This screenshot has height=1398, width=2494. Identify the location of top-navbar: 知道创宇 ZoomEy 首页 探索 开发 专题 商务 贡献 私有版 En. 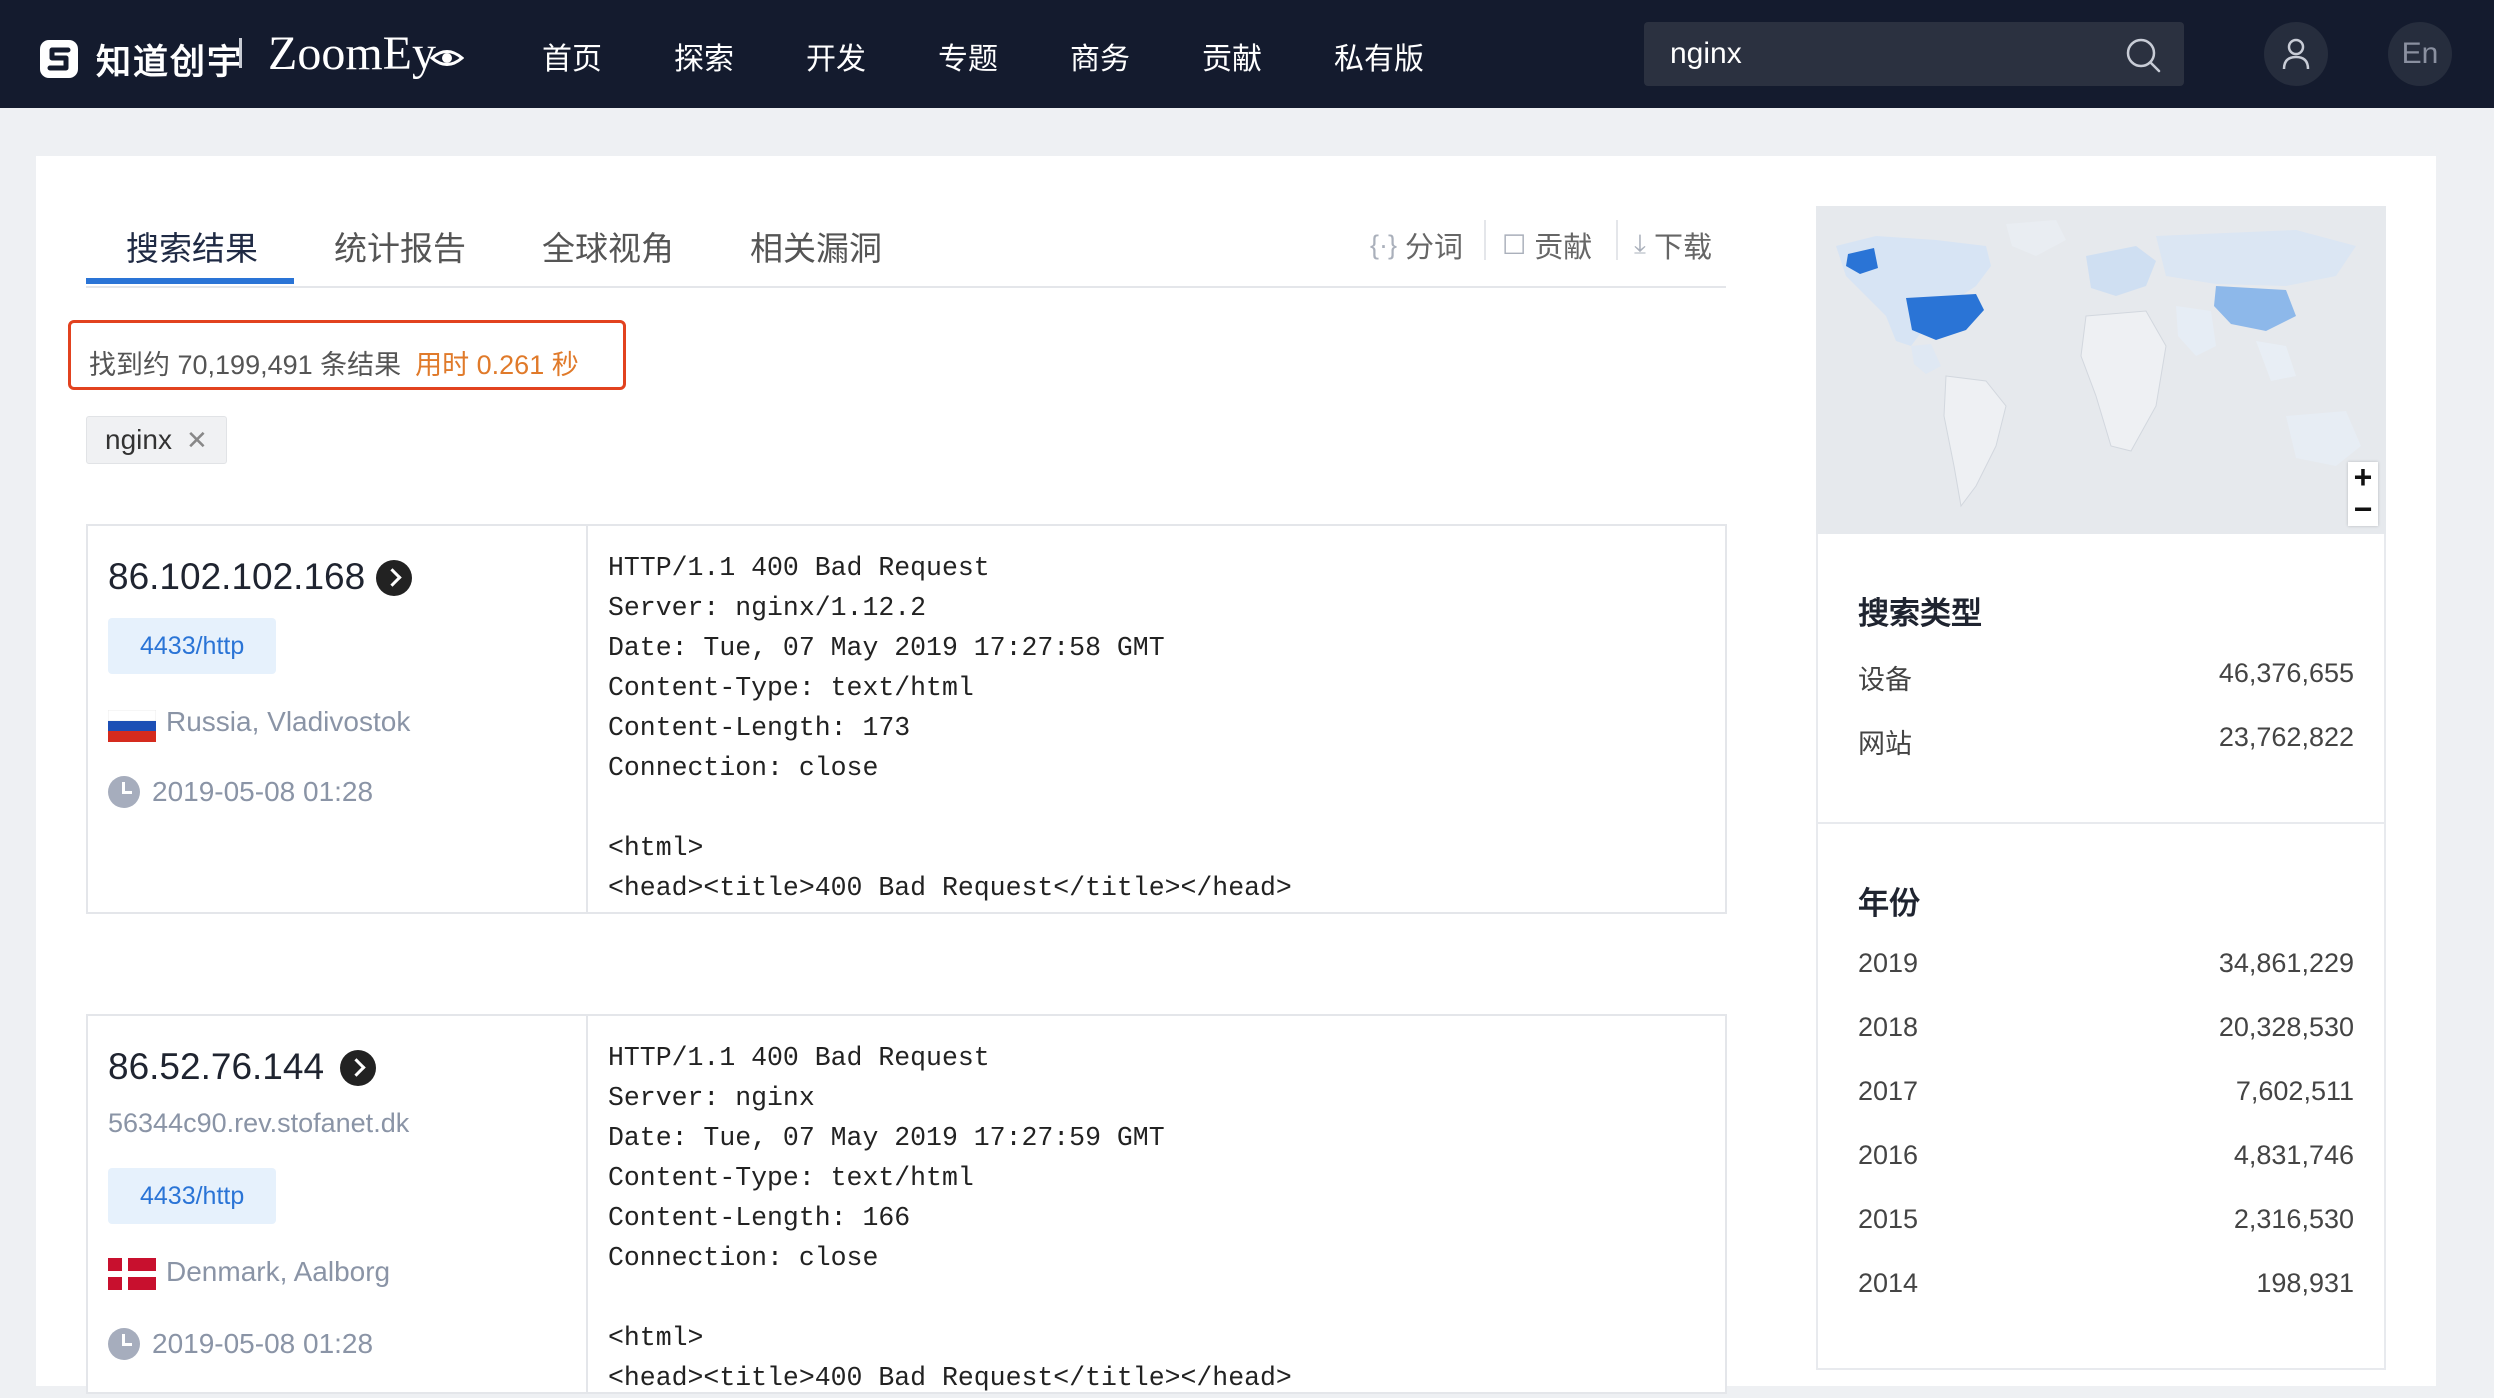
(1247, 54).